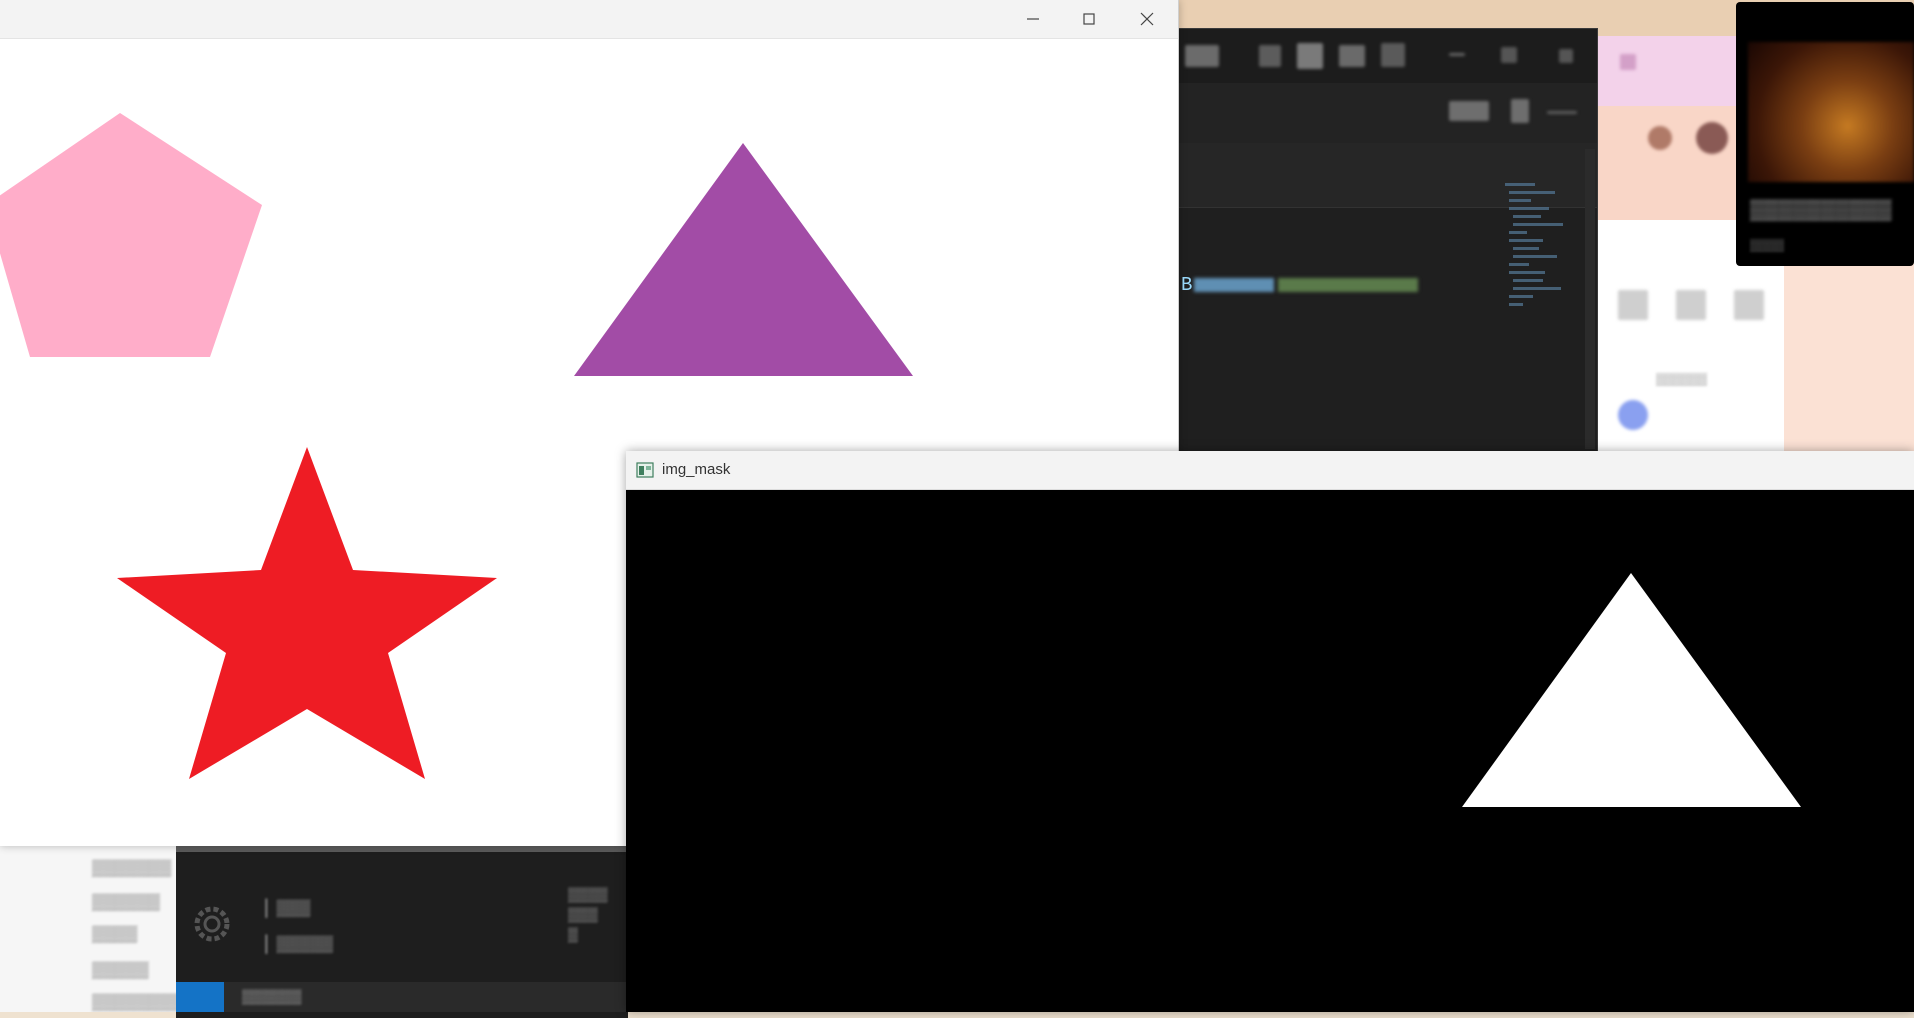 Image resolution: width=1914 pixels, height=1018 pixels. Describe the element at coordinates (1388, 56) in the screenshot. I see `editor-titlebar` at that location.